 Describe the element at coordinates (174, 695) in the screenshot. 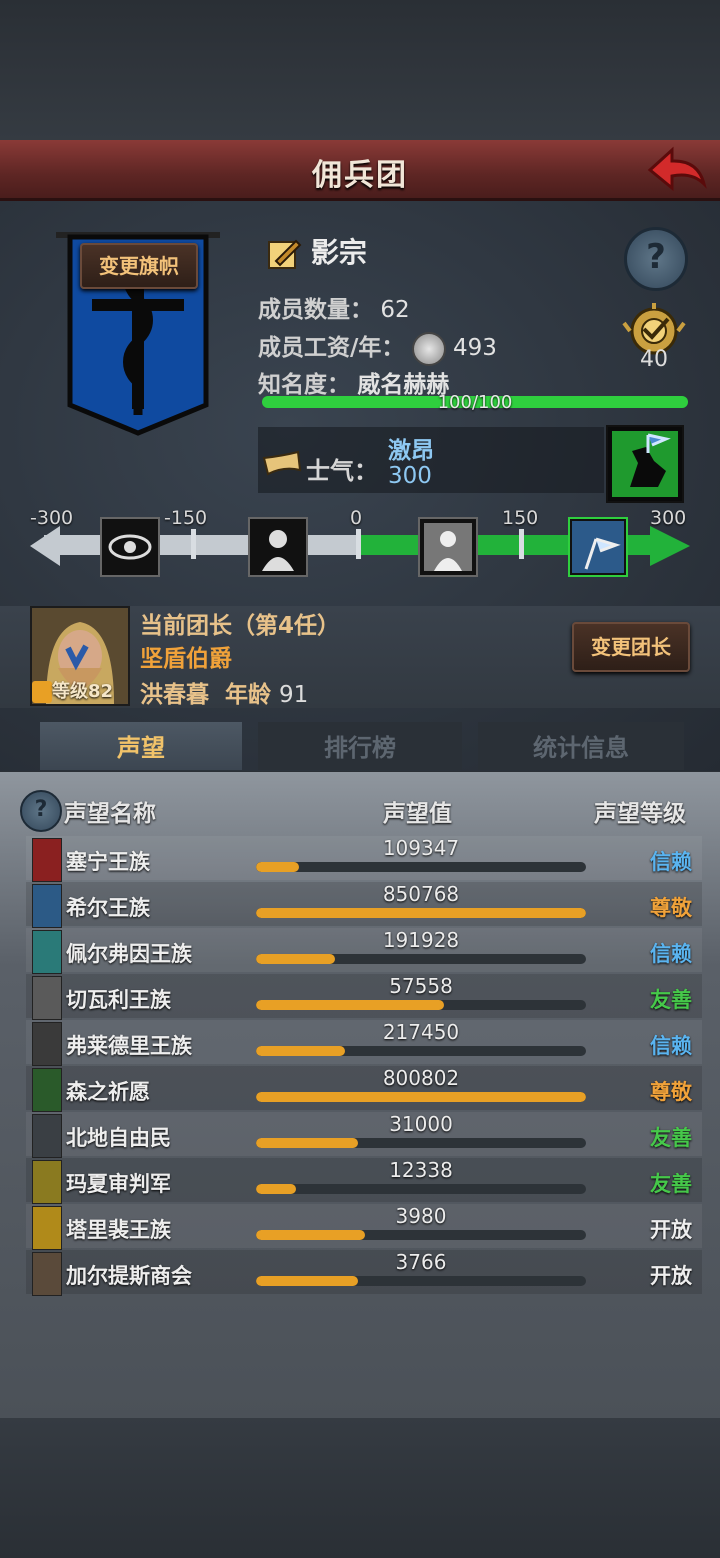

I see `leader-name: 洪春暮` at that location.